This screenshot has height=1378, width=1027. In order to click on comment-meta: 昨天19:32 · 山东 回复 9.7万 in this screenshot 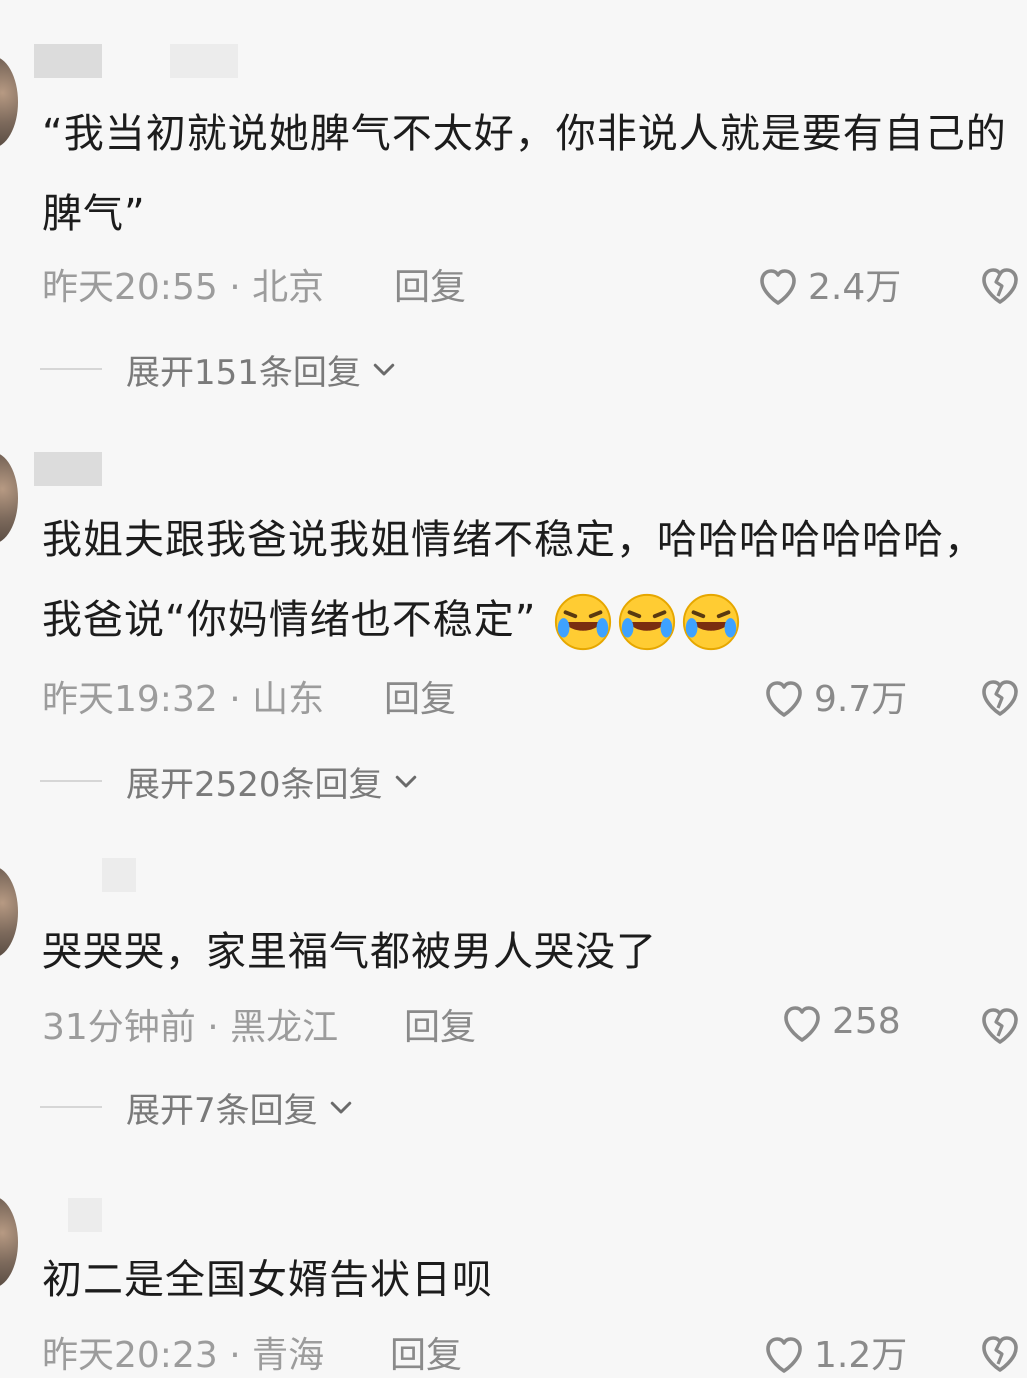, I will do `click(534, 695)`.